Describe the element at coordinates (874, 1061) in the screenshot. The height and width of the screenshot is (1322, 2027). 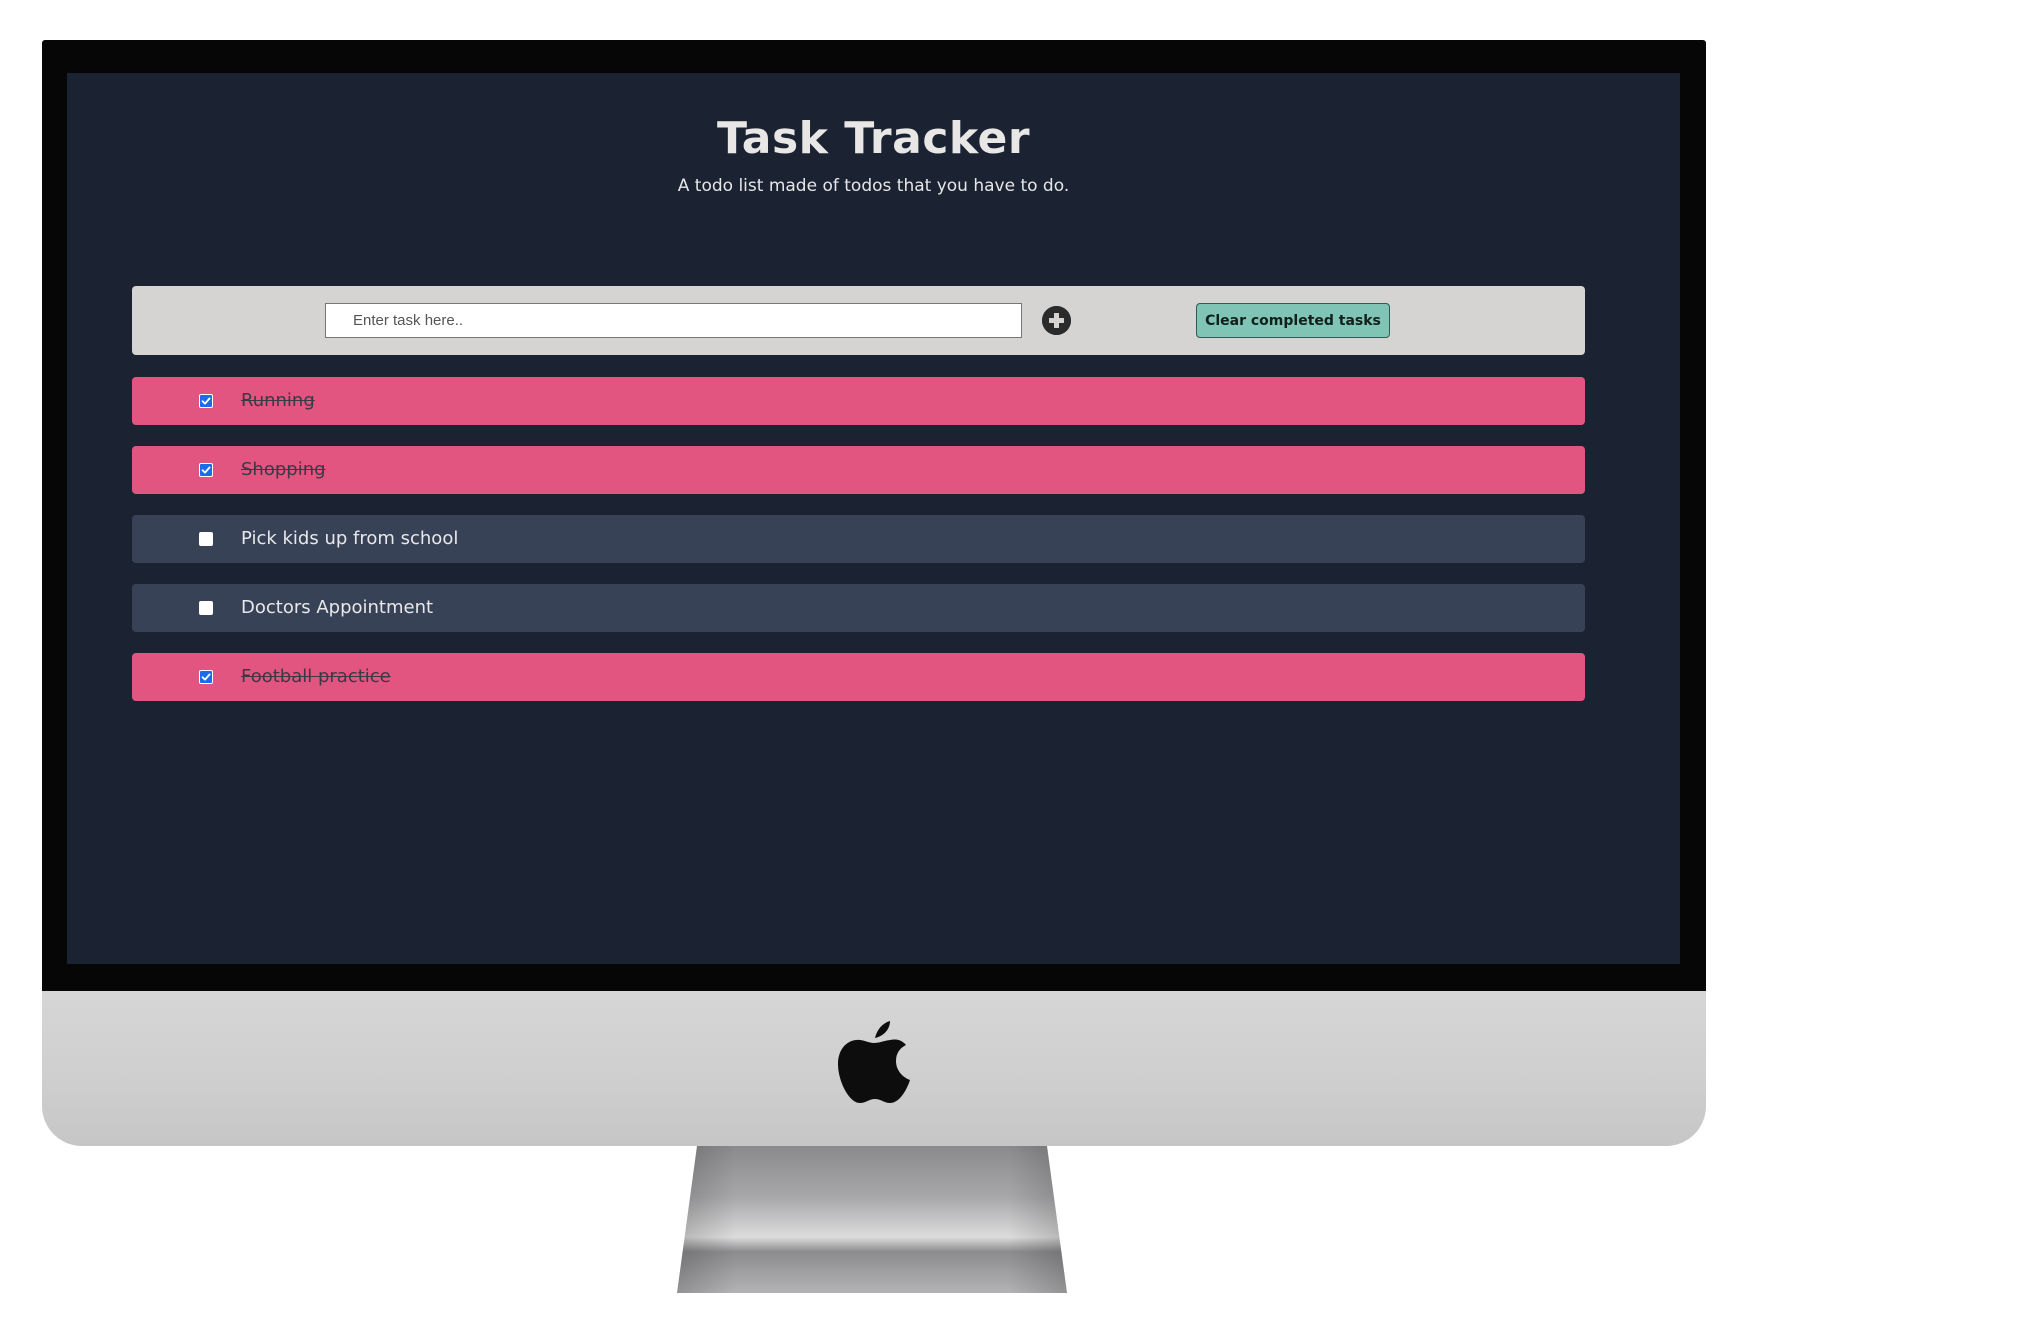
I see `apple-logo-icon` at that location.